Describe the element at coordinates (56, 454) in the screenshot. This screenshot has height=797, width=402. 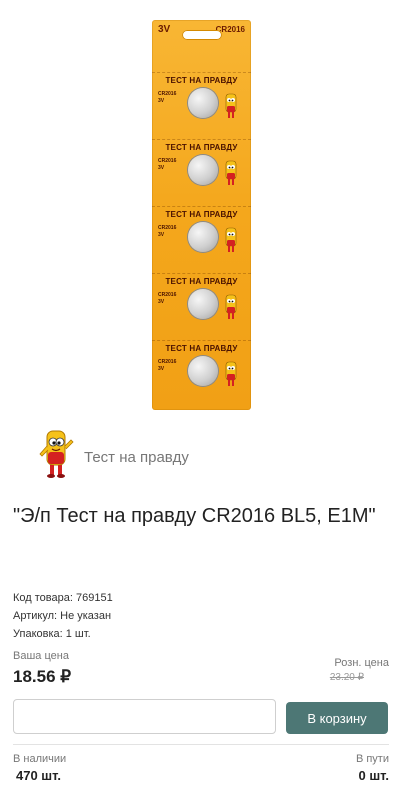
I see `brand-mascot-icon` at that location.